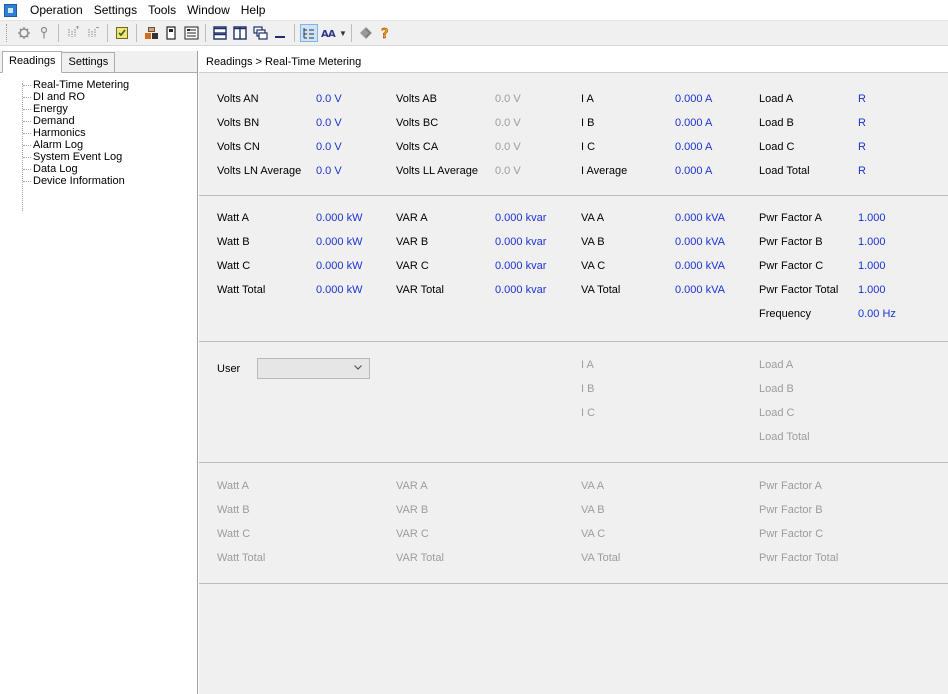 This screenshot has width=948, height=694. What do you see at coordinates (508, 99) in the screenshot?
I see `volts-ab-value: 0.0 V` at bounding box center [508, 99].